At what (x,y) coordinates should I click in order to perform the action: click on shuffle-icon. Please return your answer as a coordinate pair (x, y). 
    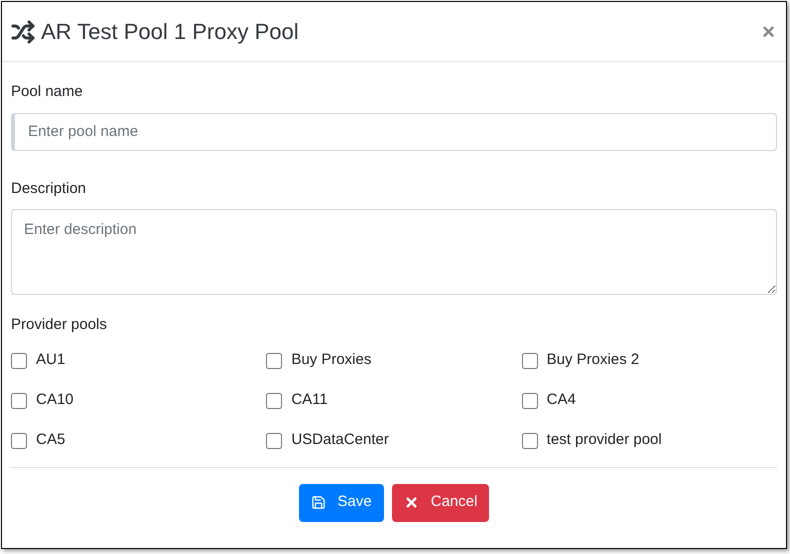
    Looking at the image, I should click on (23, 32).